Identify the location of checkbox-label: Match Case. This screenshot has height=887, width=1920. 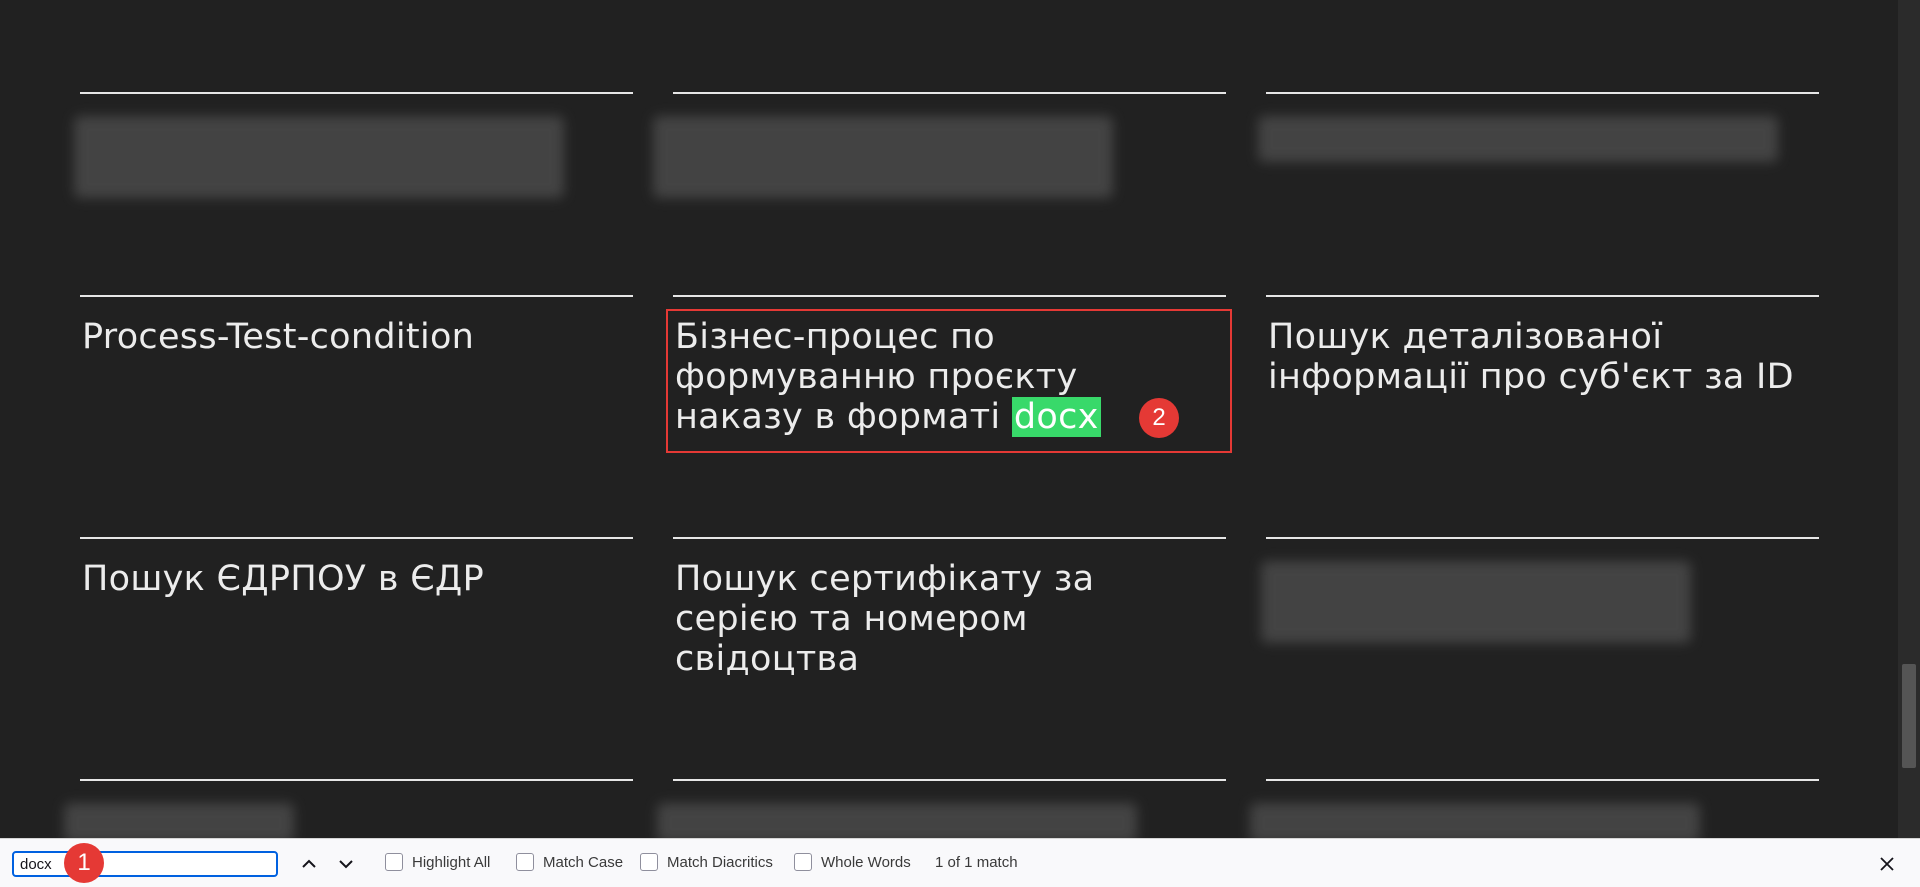
(583, 862).